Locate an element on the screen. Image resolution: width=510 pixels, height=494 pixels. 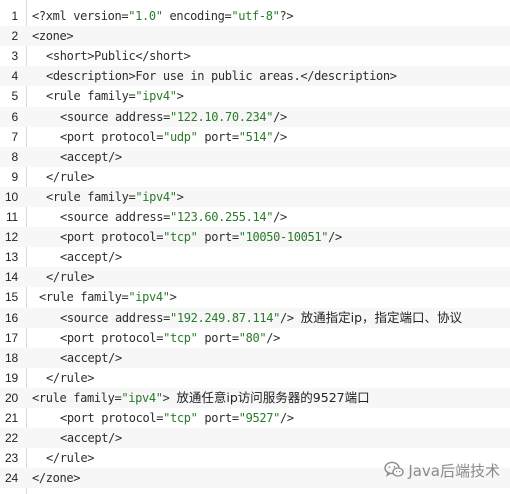
xml-tag: </zone> is located at coordinates (56, 478).